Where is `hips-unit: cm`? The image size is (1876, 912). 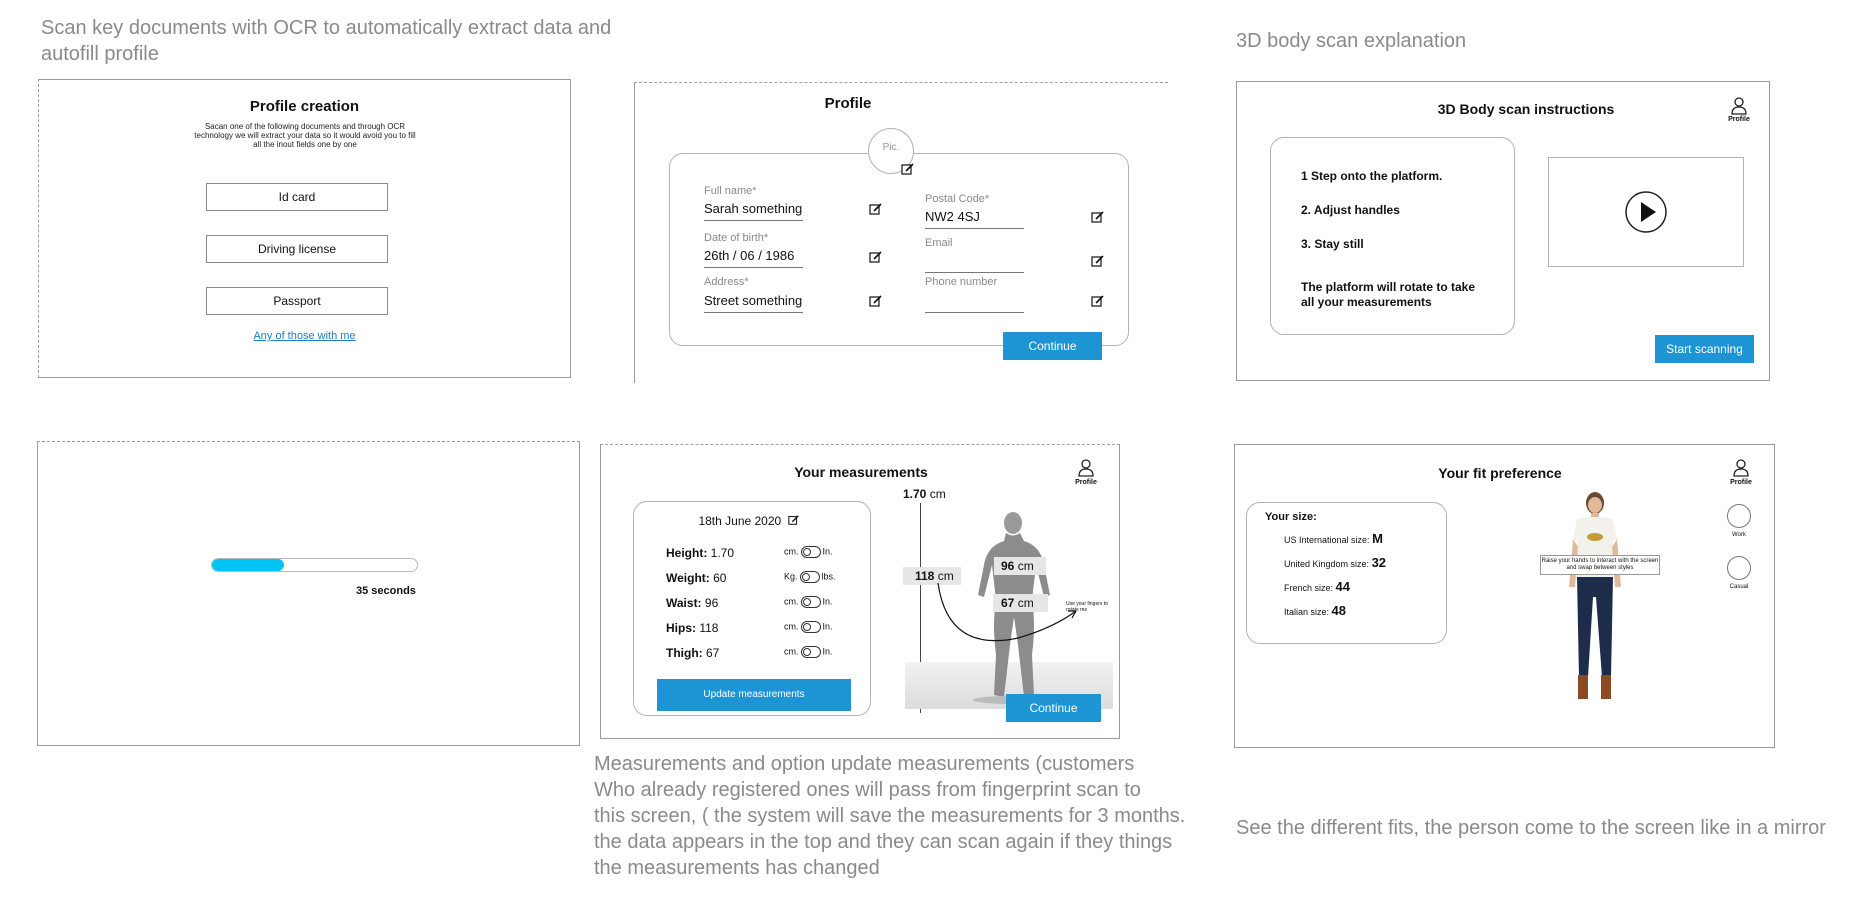 hips-unit: cm is located at coordinates (945, 576).